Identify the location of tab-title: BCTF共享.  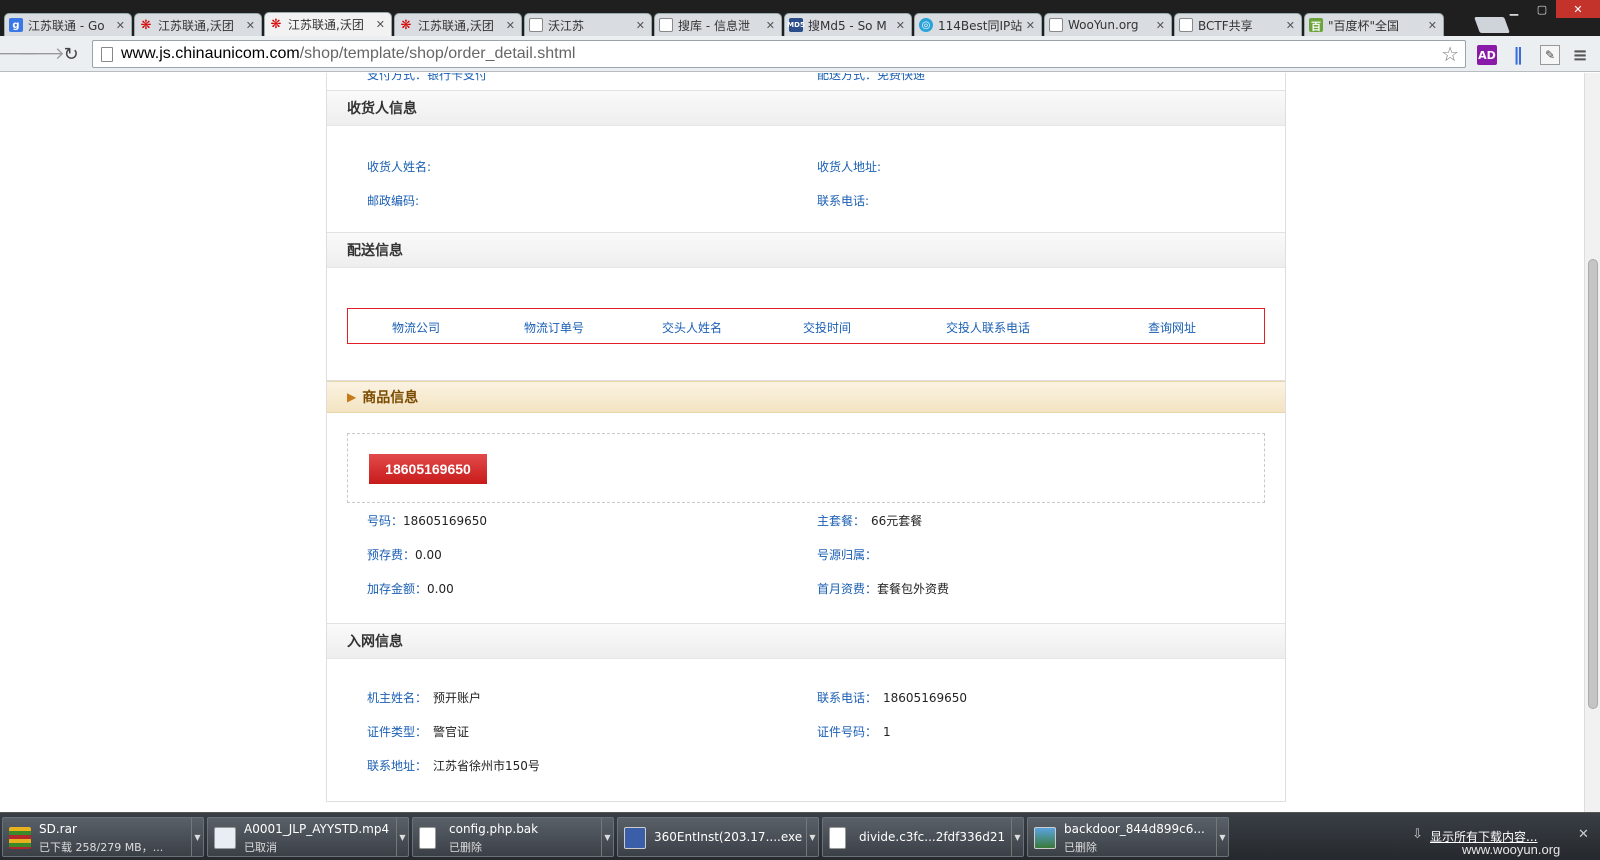
(1225, 25).